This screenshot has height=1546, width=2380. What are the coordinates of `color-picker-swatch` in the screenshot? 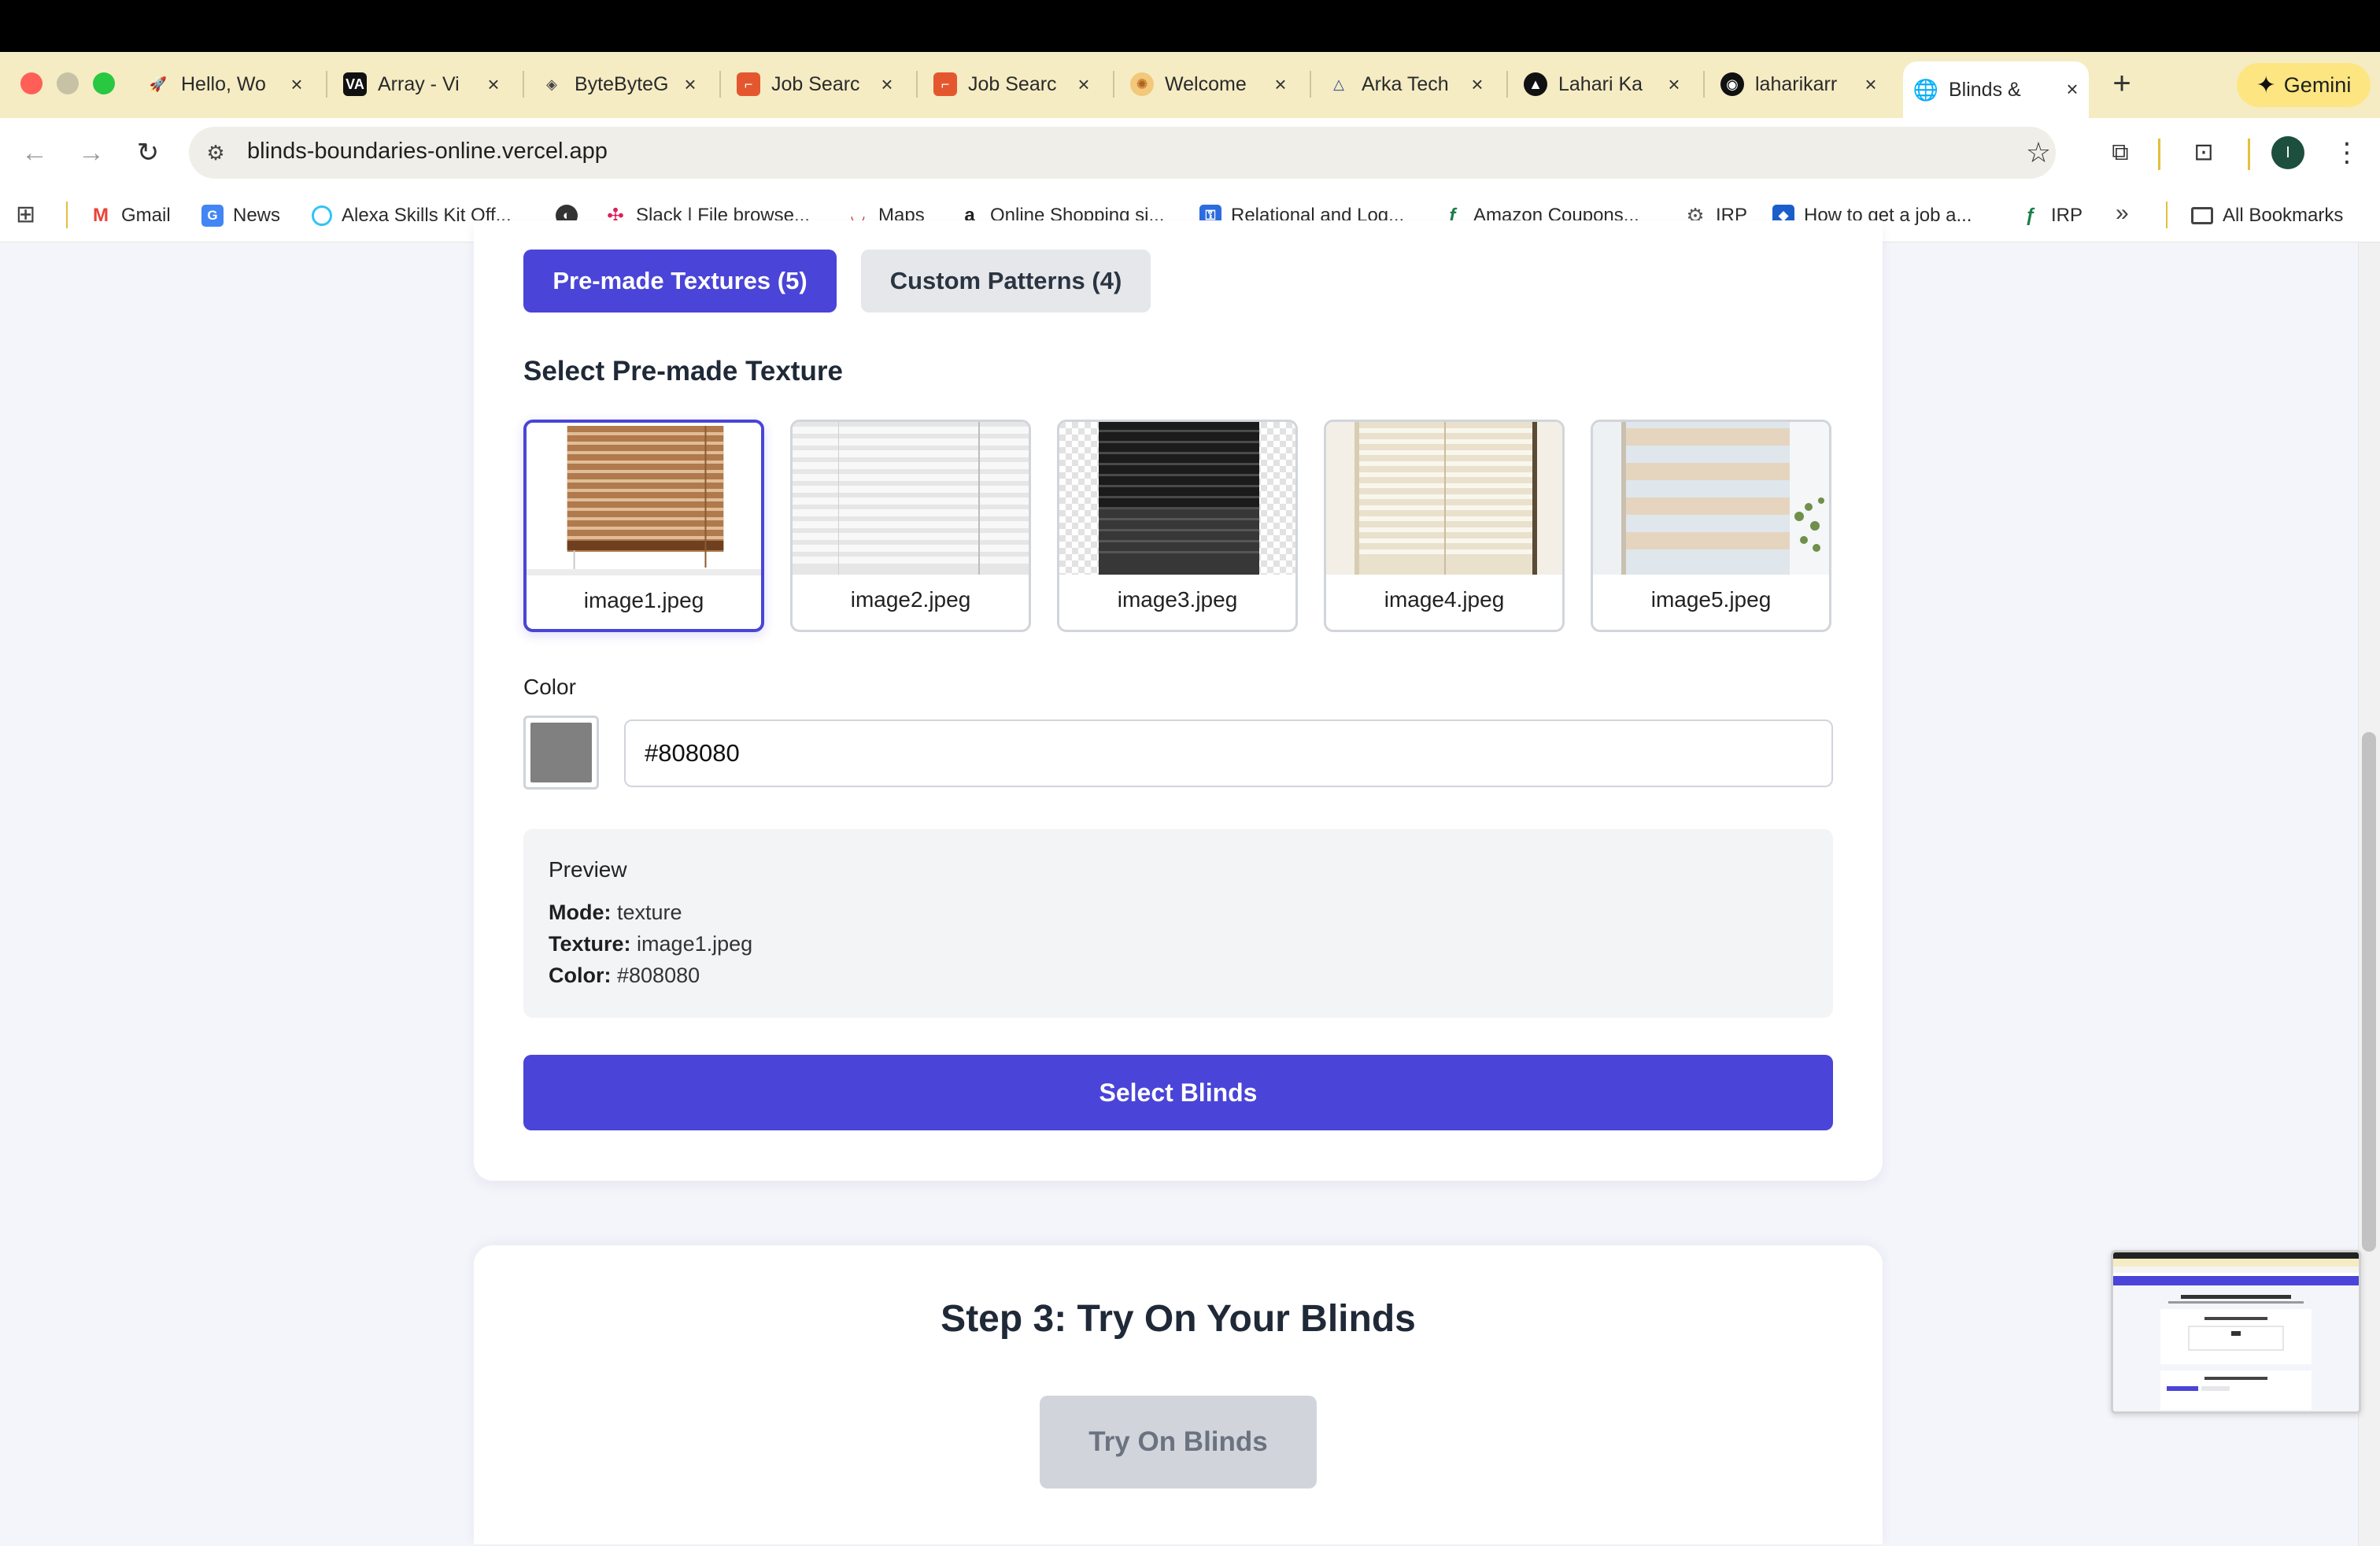 It's located at (561, 753).